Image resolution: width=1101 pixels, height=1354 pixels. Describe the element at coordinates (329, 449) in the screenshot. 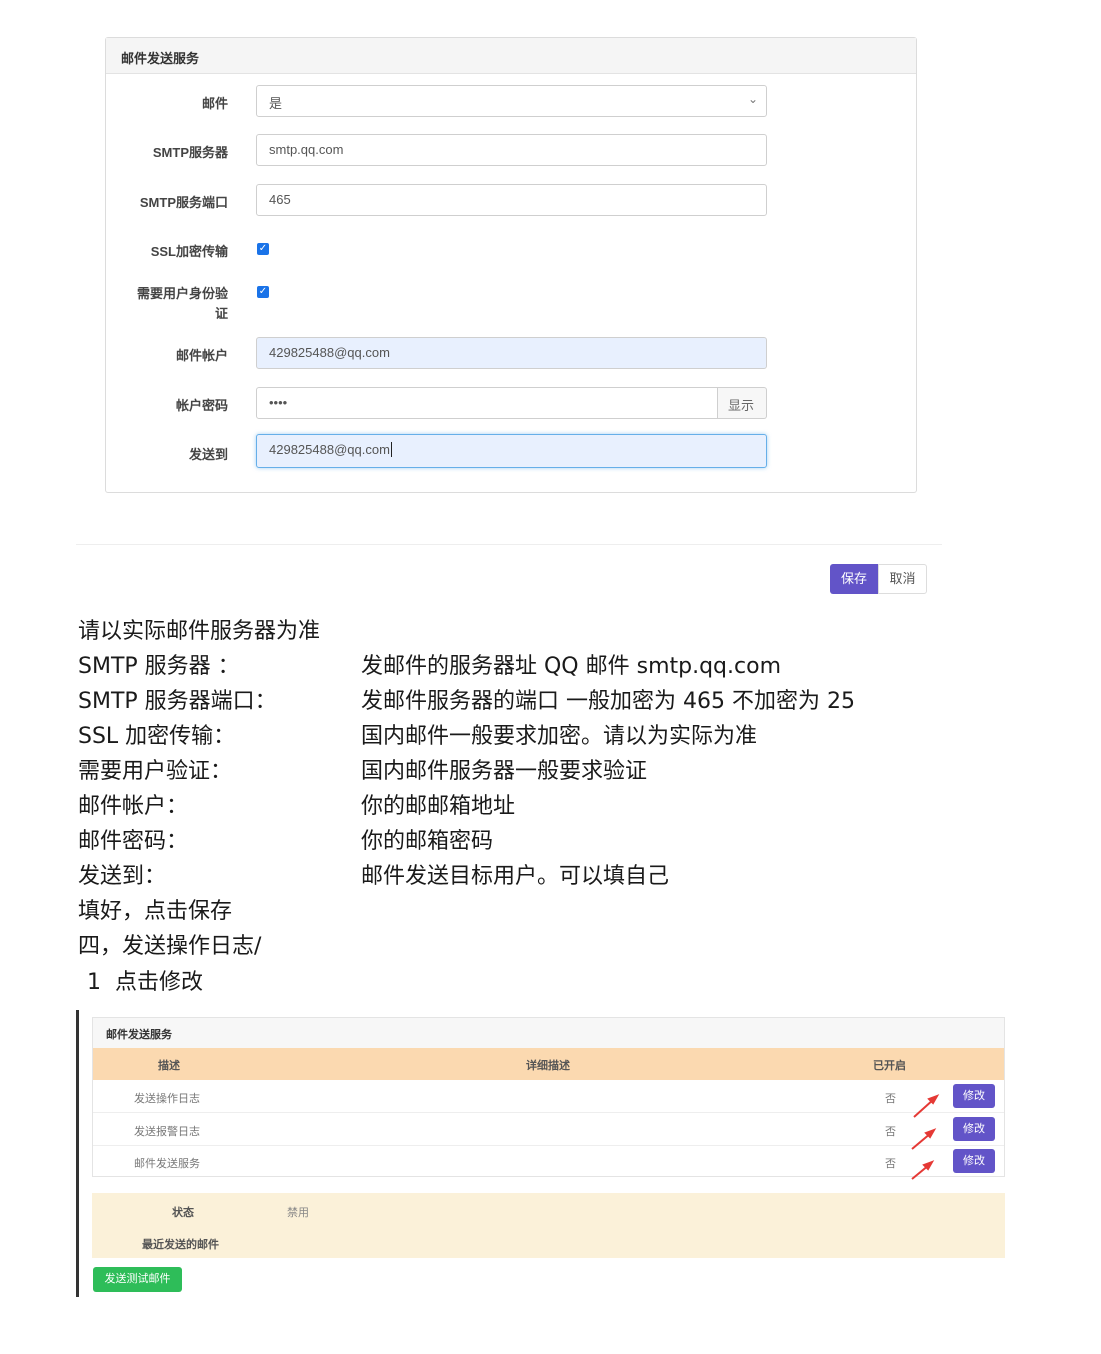

I see `send-to-value: 429825488@qq.com` at that location.